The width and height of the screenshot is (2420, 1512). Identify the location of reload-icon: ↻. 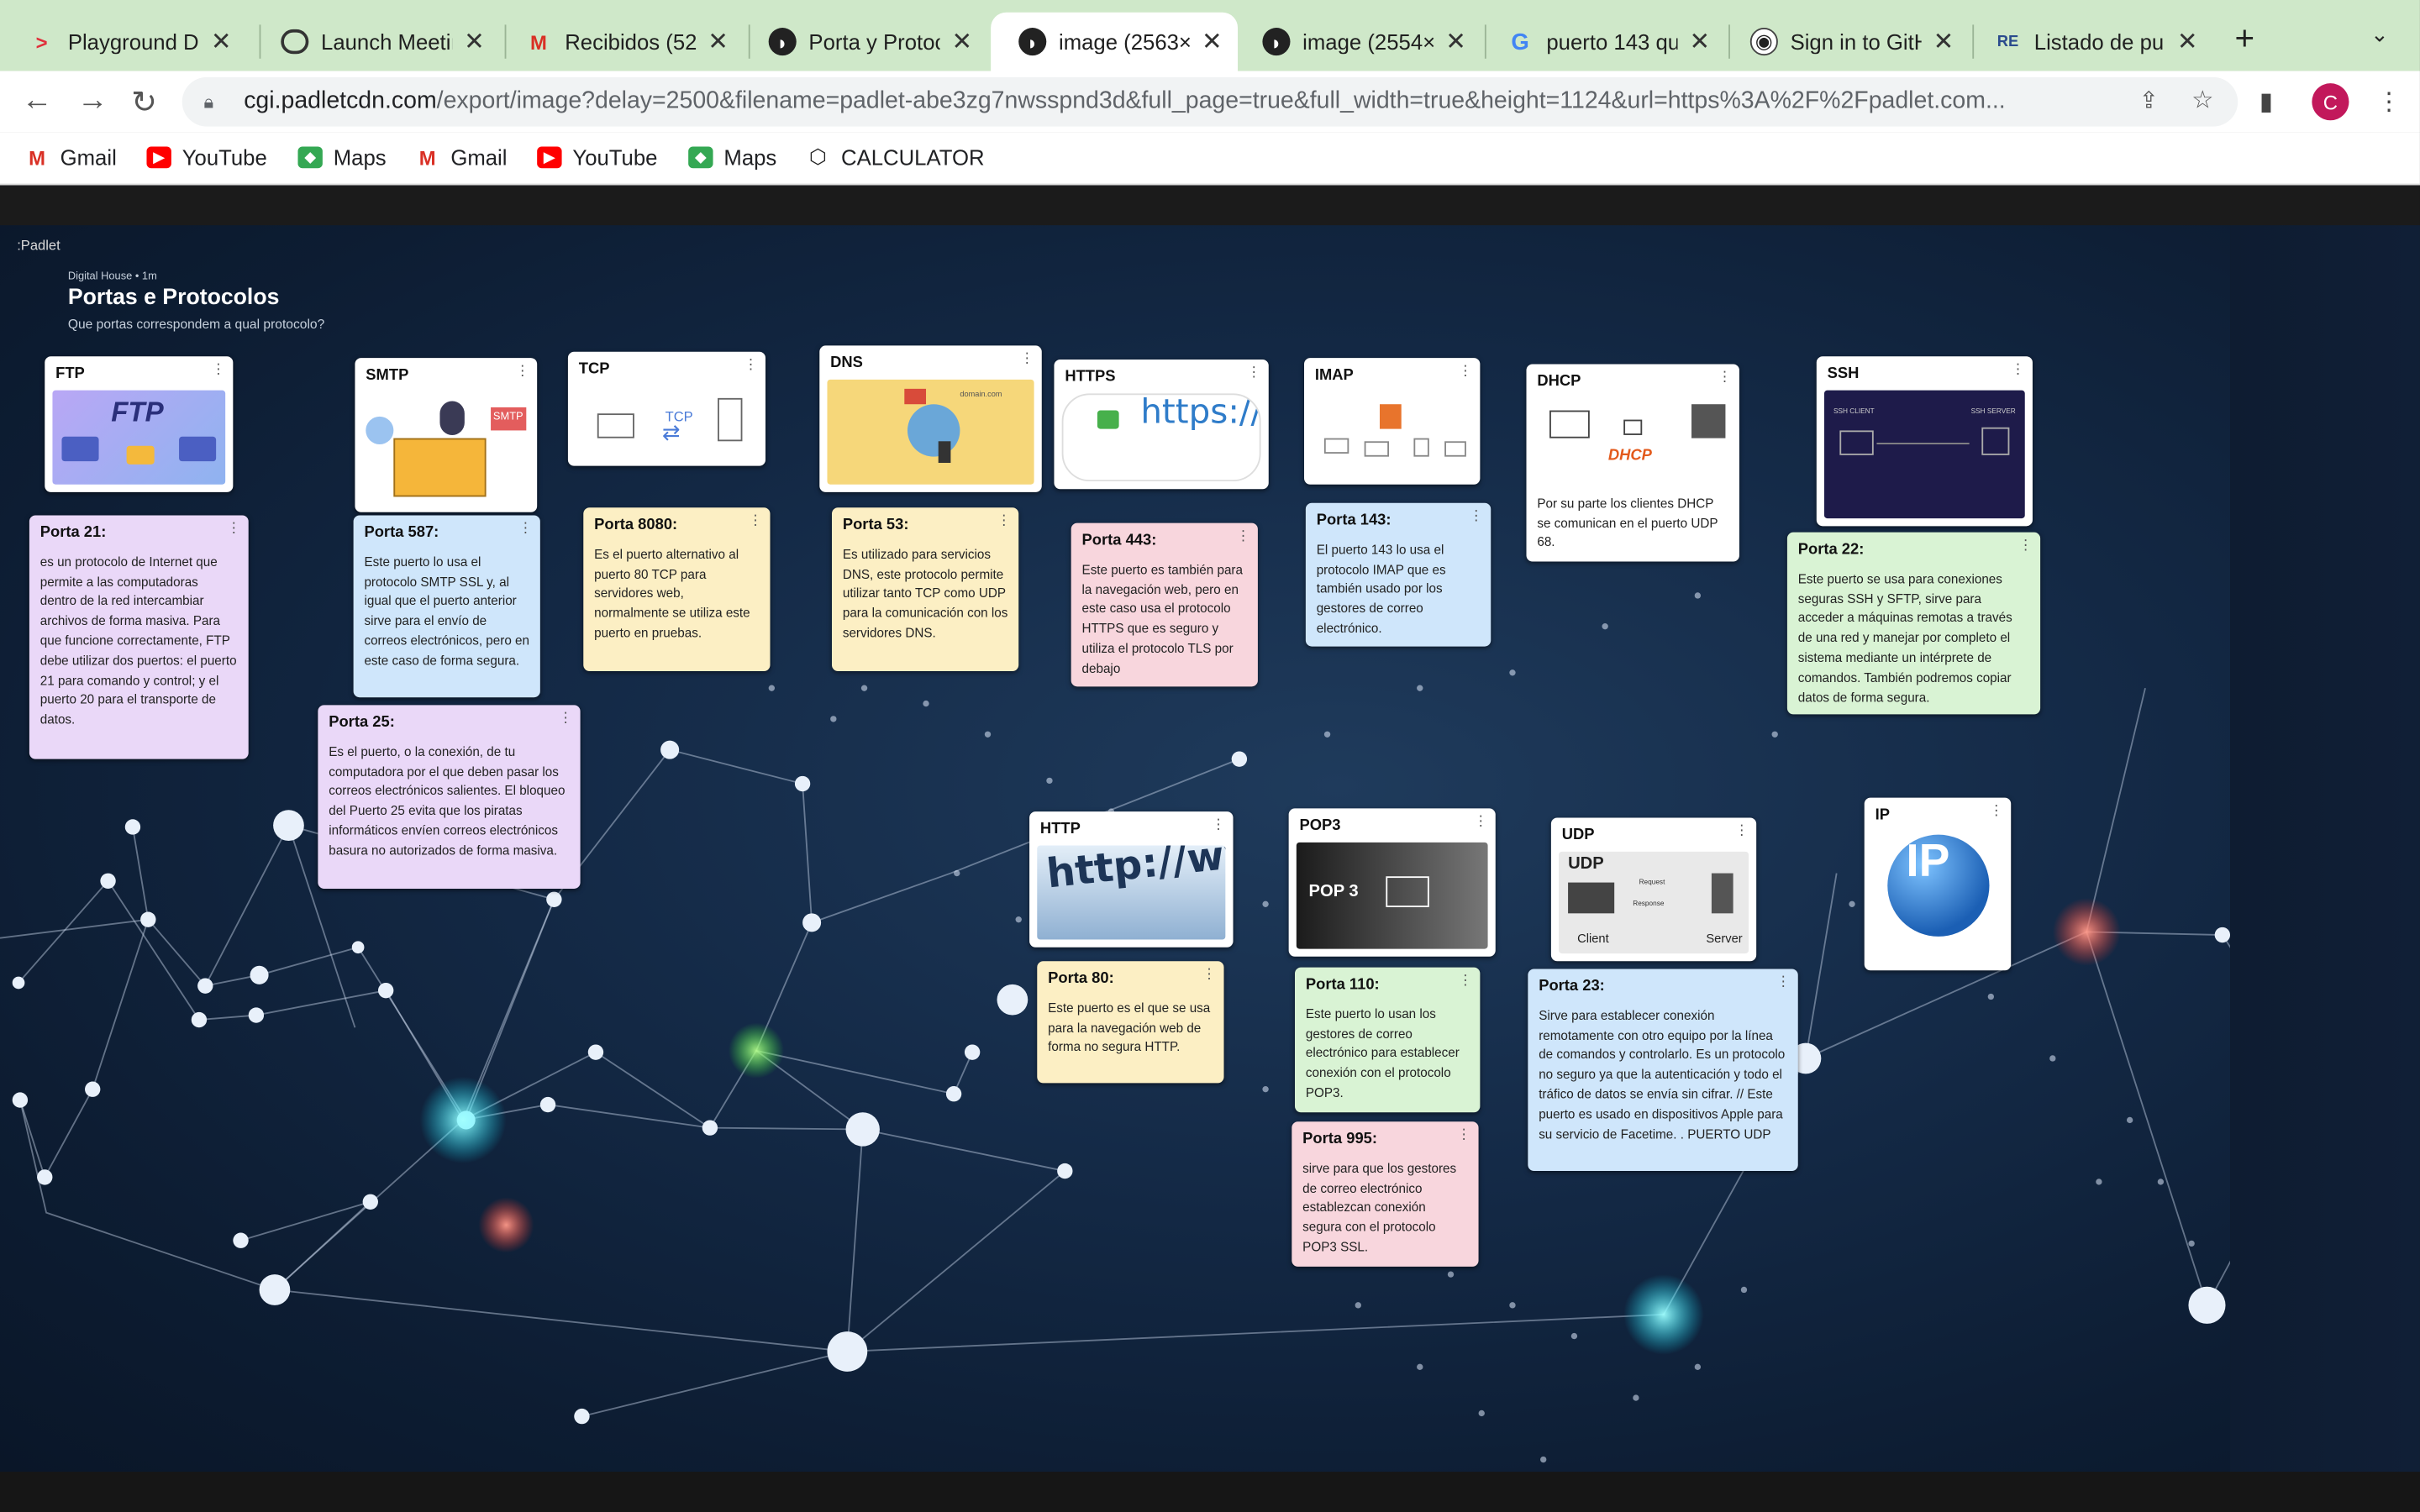
(144, 102).